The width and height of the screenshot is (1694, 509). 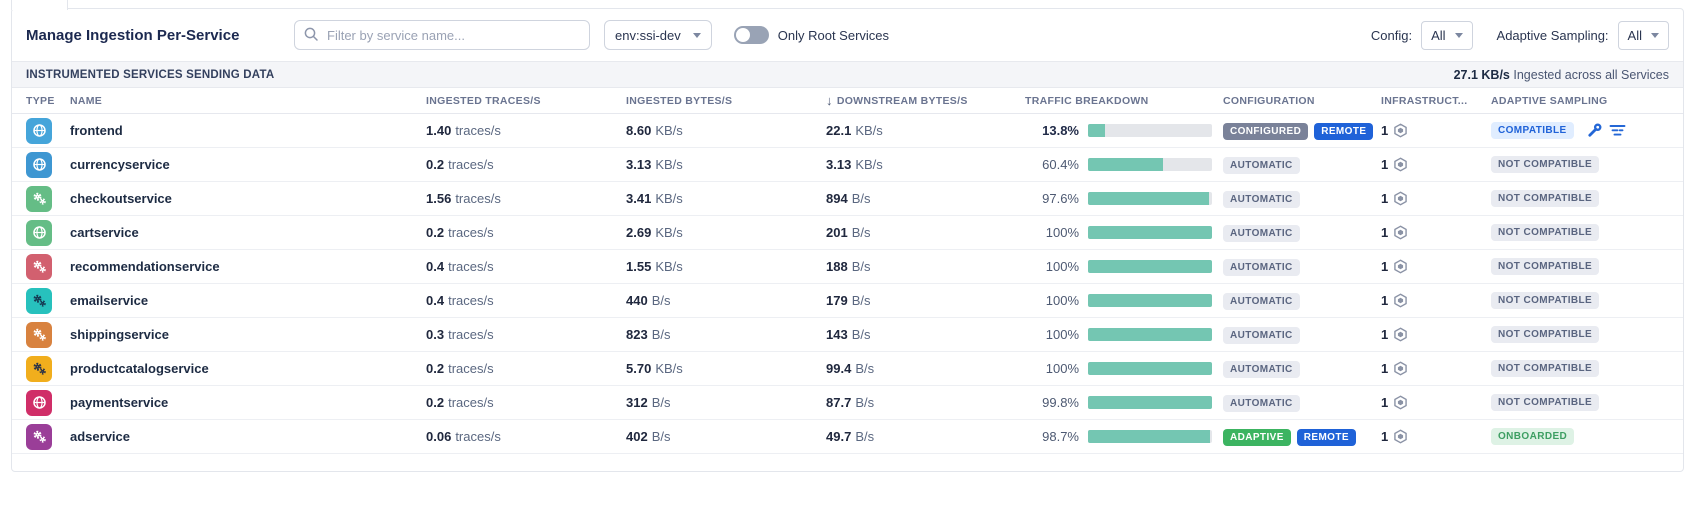 I want to click on service-name-link: shippingservice, so click(x=119, y=334).